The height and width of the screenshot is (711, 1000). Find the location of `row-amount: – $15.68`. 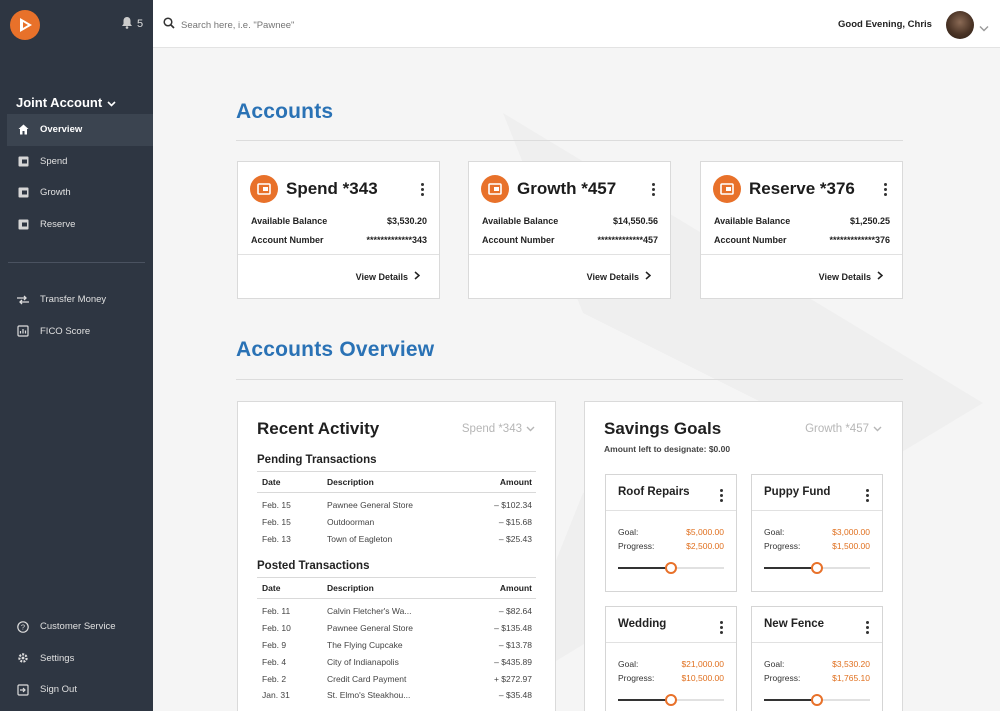

row-amount: – $15.68 is located at coordinates (515, 522).